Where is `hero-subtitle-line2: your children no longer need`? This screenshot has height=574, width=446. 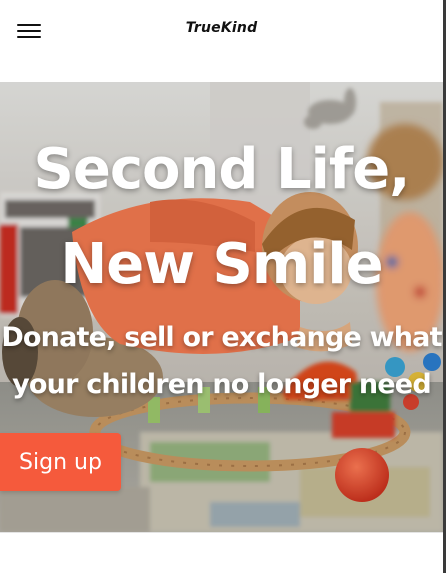
hero-subtitle-line2: your children no longer need is located at coordinates (222, 384).